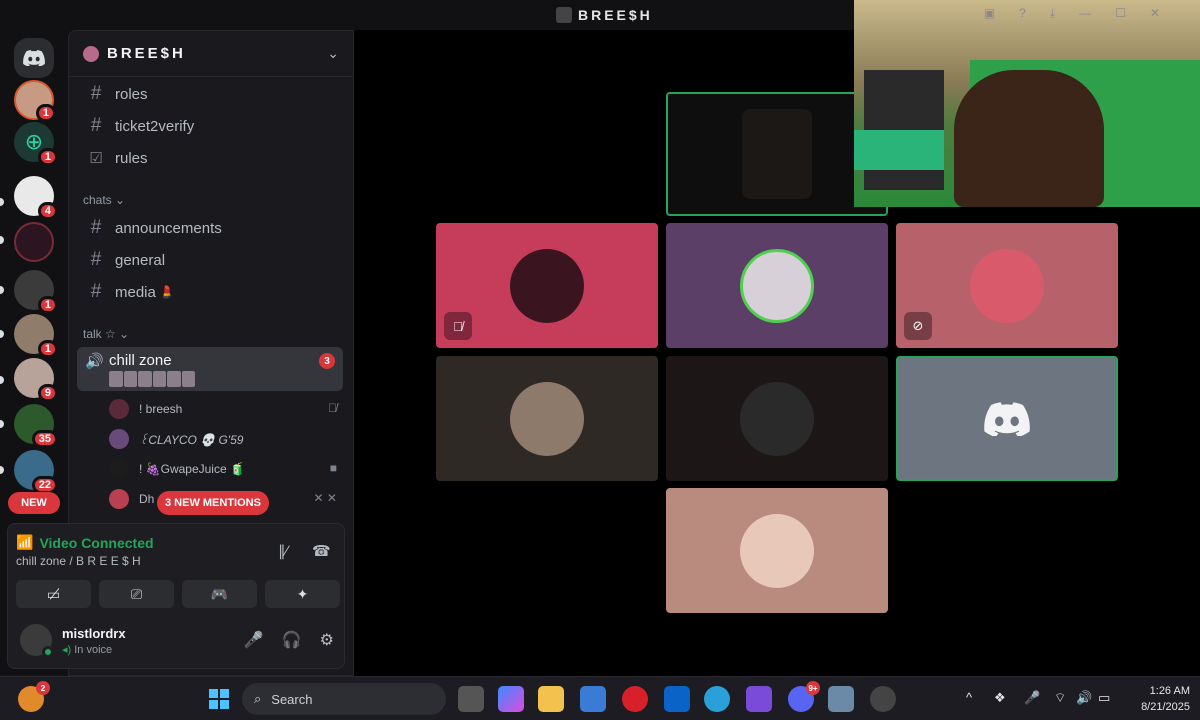 The height and width of the screenshot is (720, 1200). What do you see at coordinates (1155, 13) in the screenshot?
I see `close-icon: ✕` at bounding box center [1155, 13].